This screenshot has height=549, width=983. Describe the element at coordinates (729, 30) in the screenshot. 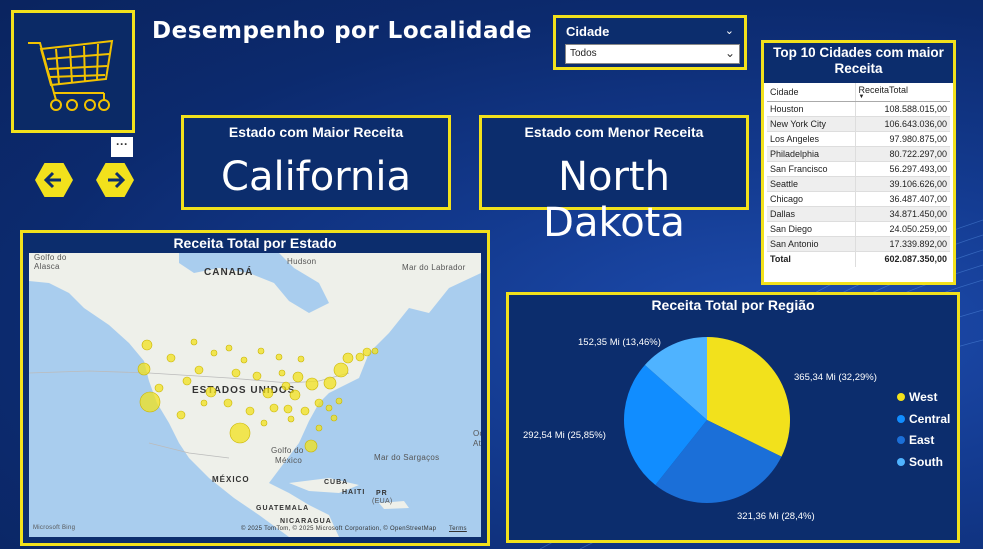

I see `chevron-down-icon: ⌄` at that location.